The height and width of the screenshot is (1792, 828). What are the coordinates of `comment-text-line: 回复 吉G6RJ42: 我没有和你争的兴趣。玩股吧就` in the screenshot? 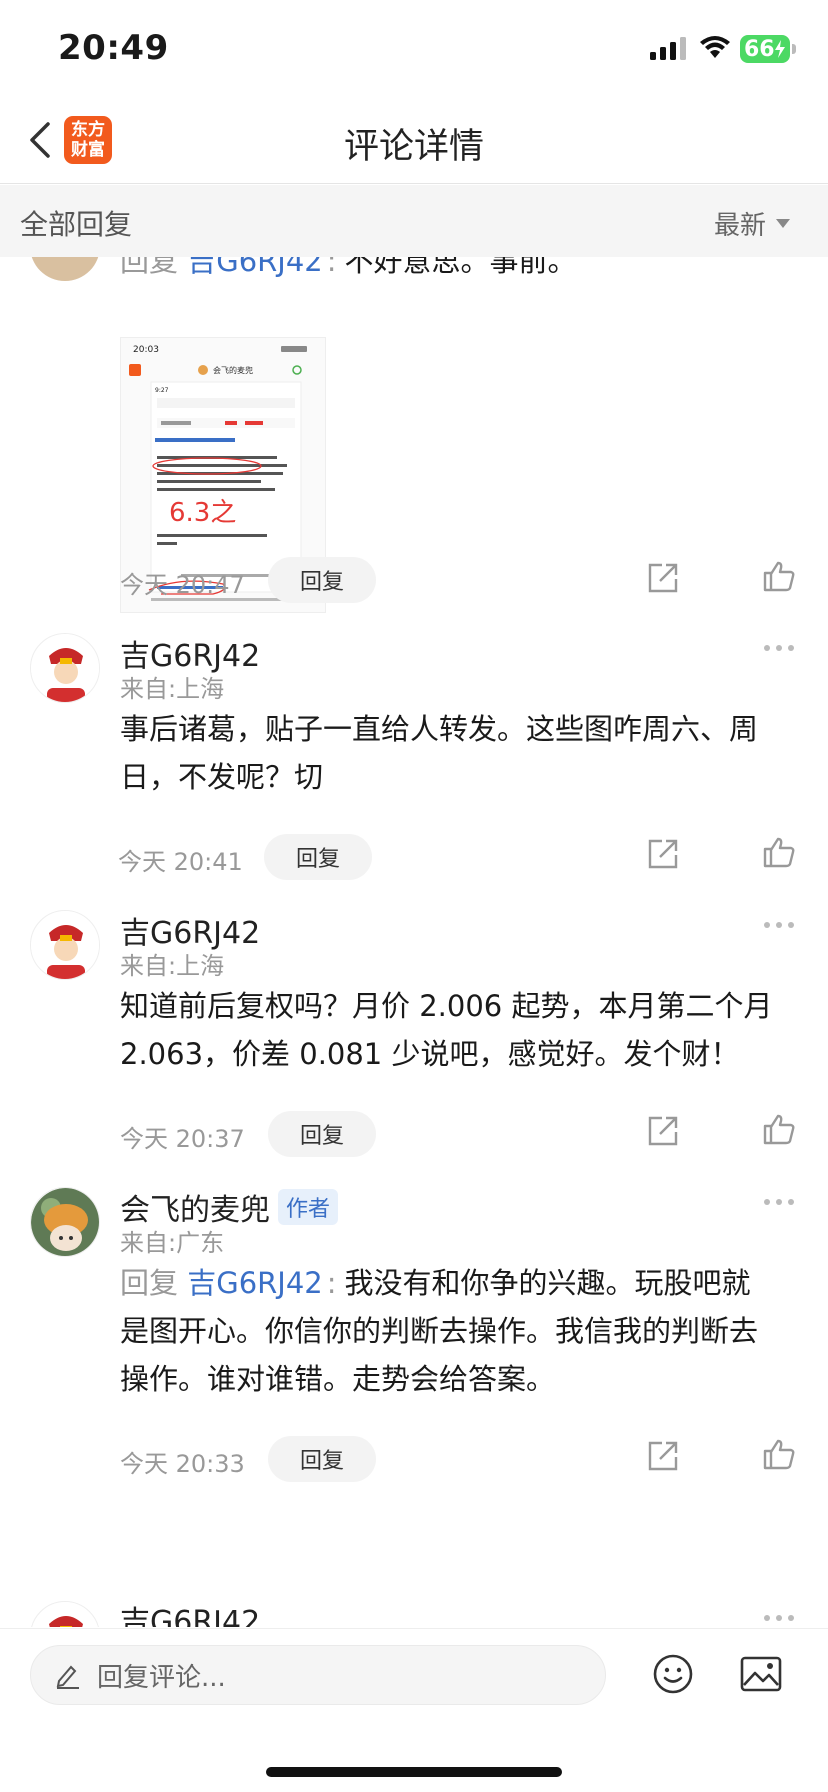 It's located at (460, 1283).